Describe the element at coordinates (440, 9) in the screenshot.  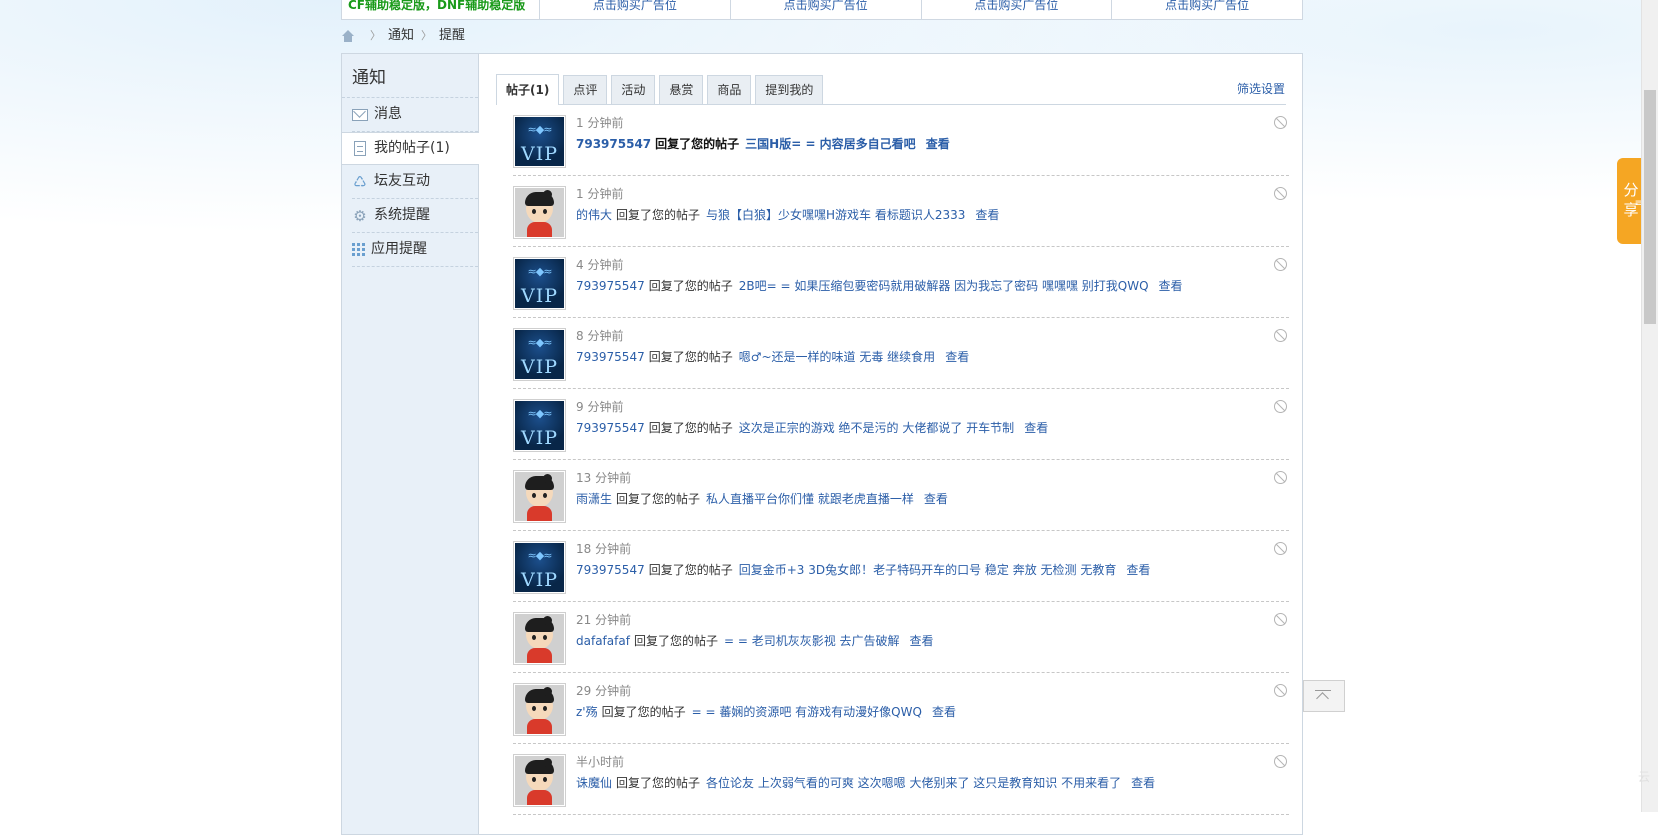
I see `ad-slot-text: CF辅助稳定版，DNF辅助稳定版` at that location.